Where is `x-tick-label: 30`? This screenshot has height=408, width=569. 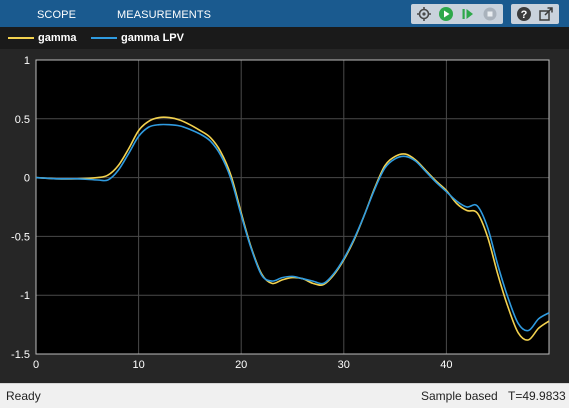
x-tick-label: 30 is located at coordinates (344, 365).